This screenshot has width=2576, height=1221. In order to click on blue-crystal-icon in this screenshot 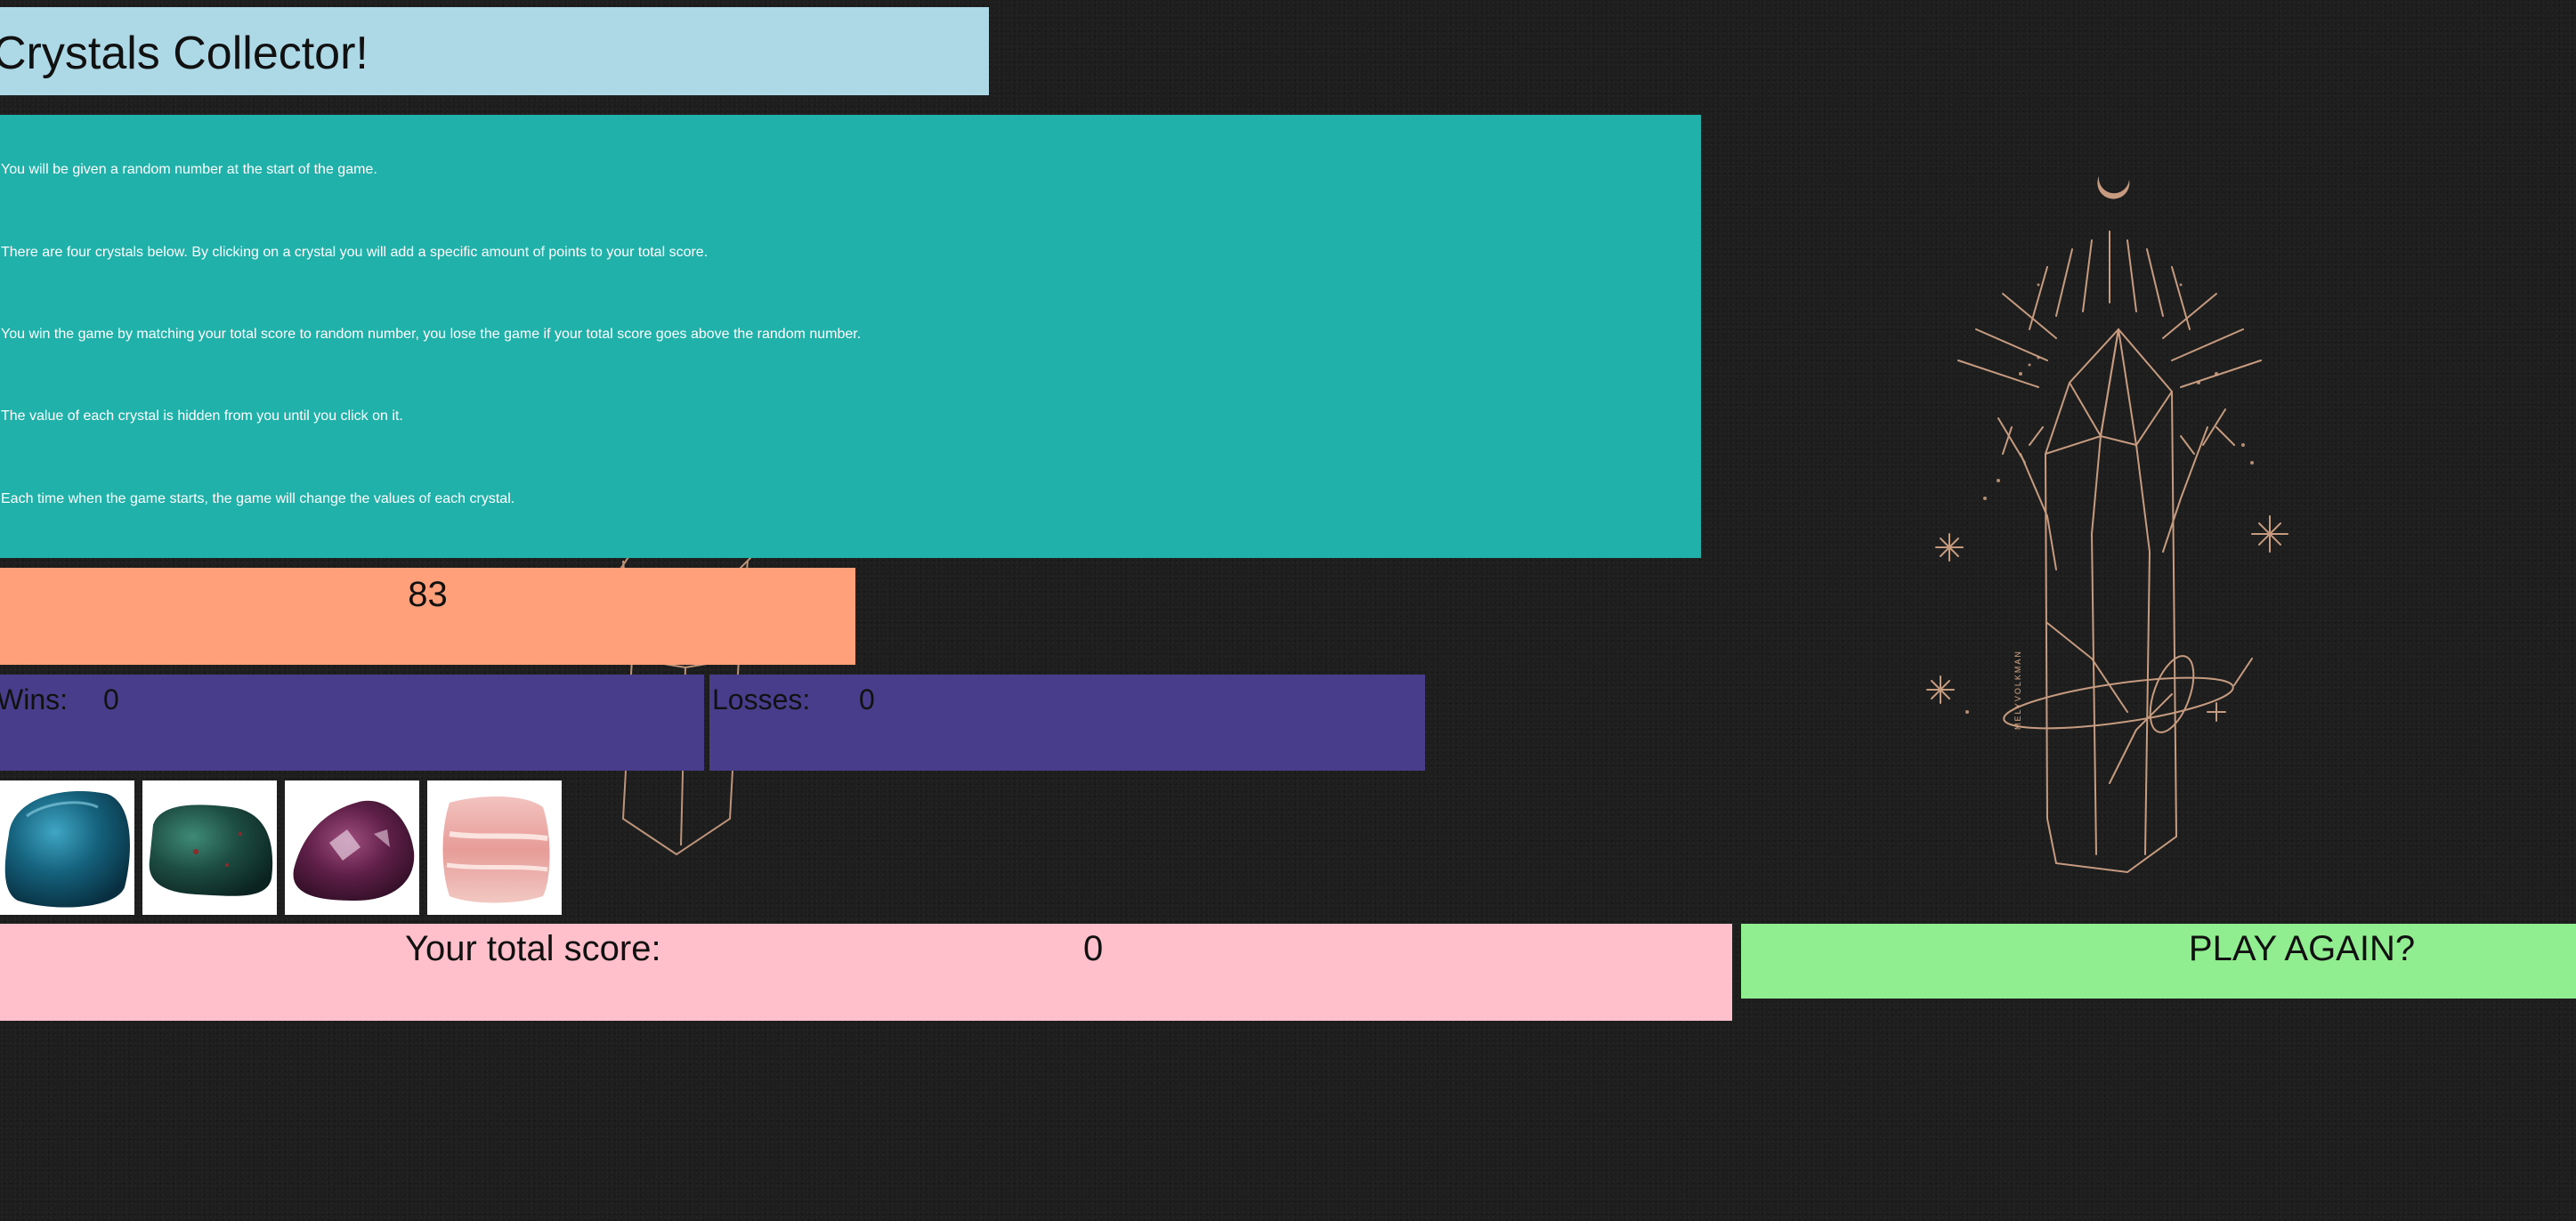, I will do `click(67, 849)`.